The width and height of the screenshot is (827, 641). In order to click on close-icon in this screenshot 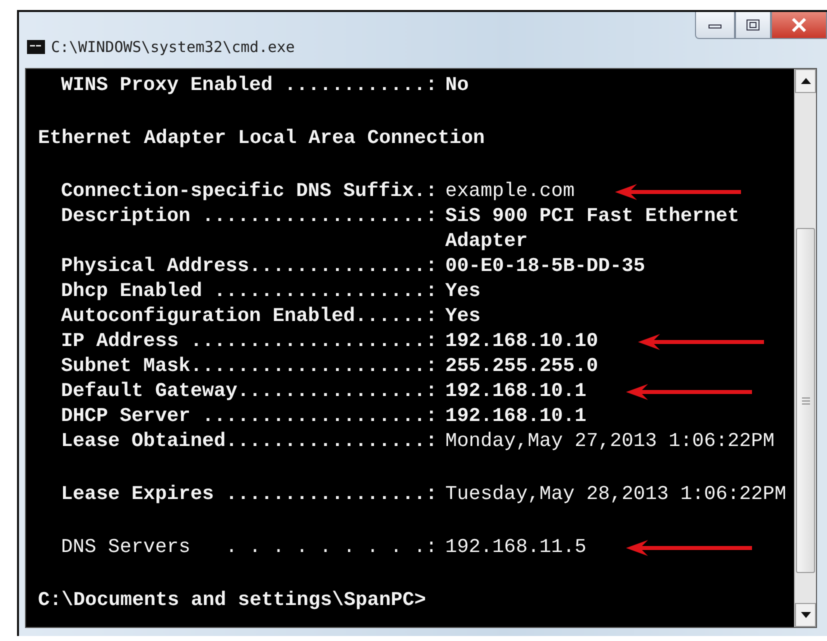, I will do `click(799, 25)`.